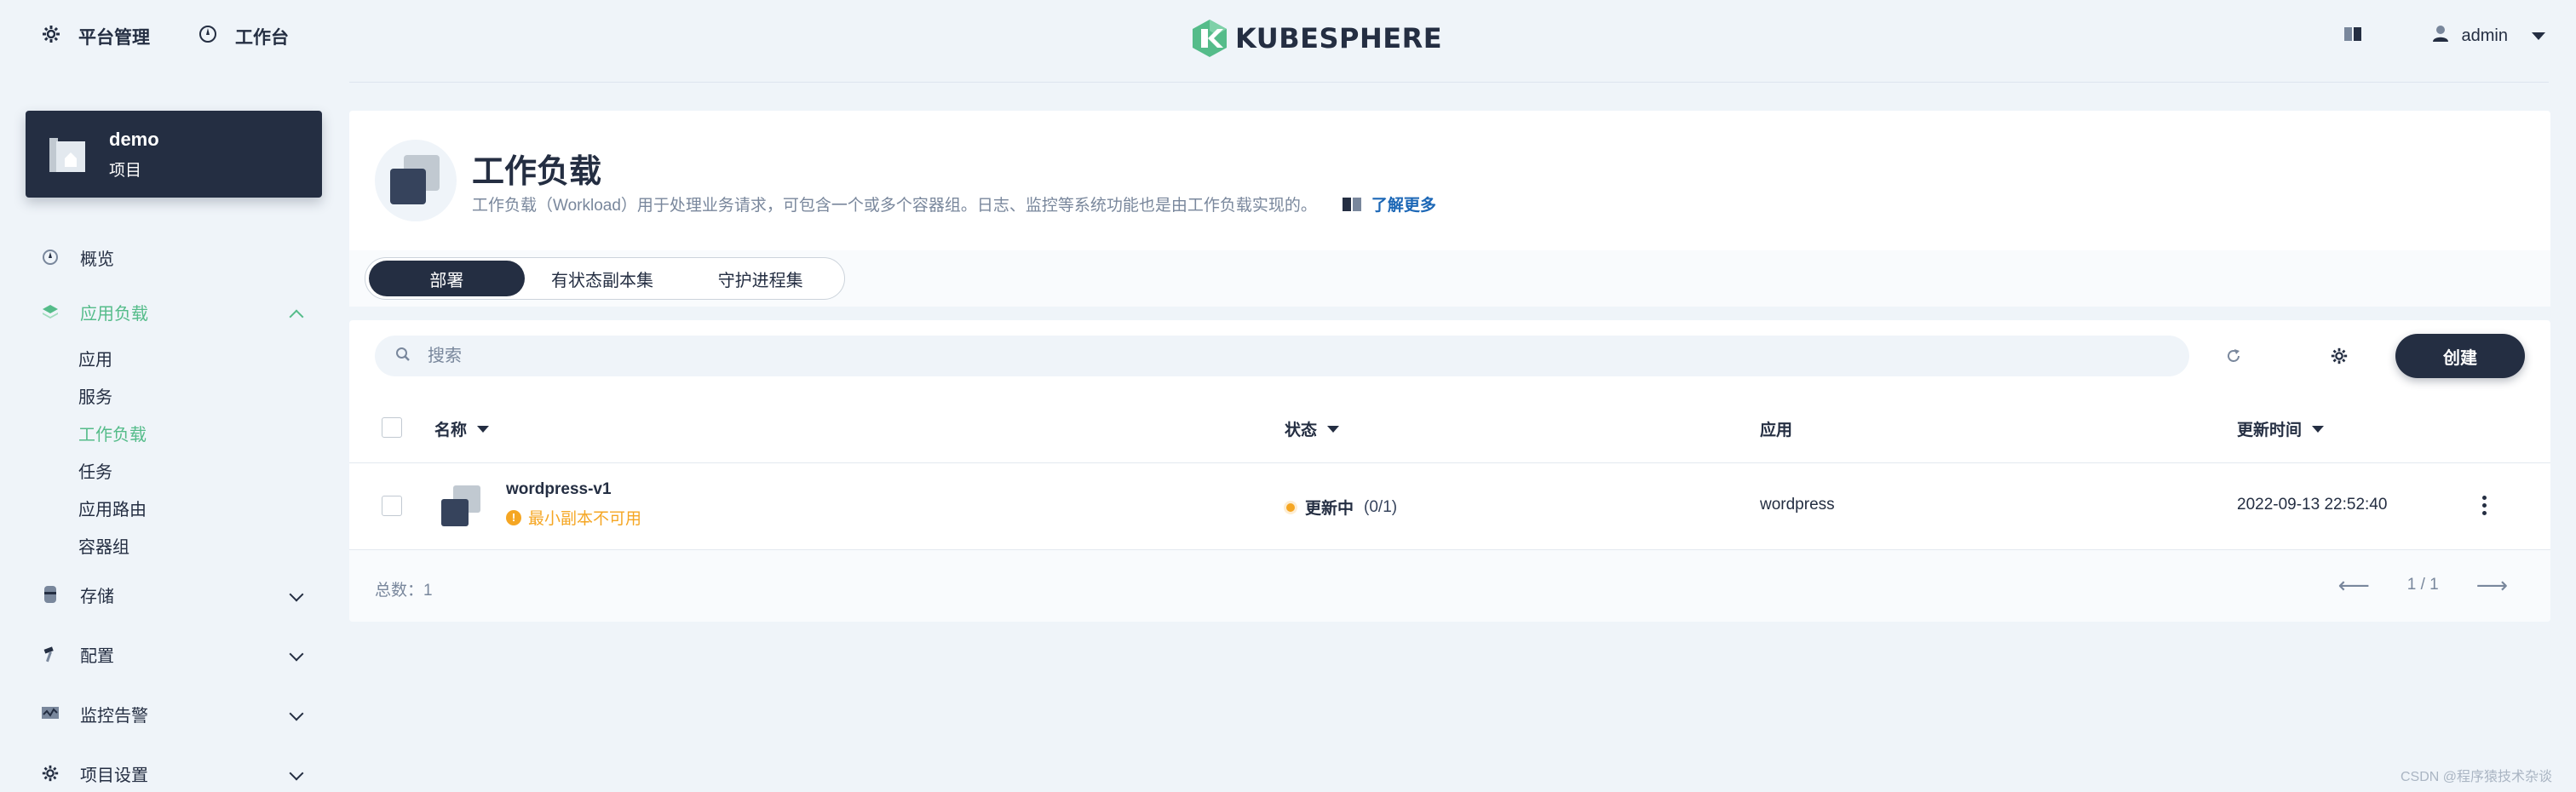 Image resolution: width=2576 pixels, height=792 pixels. I want to click on project-icon, so click(67, 155).